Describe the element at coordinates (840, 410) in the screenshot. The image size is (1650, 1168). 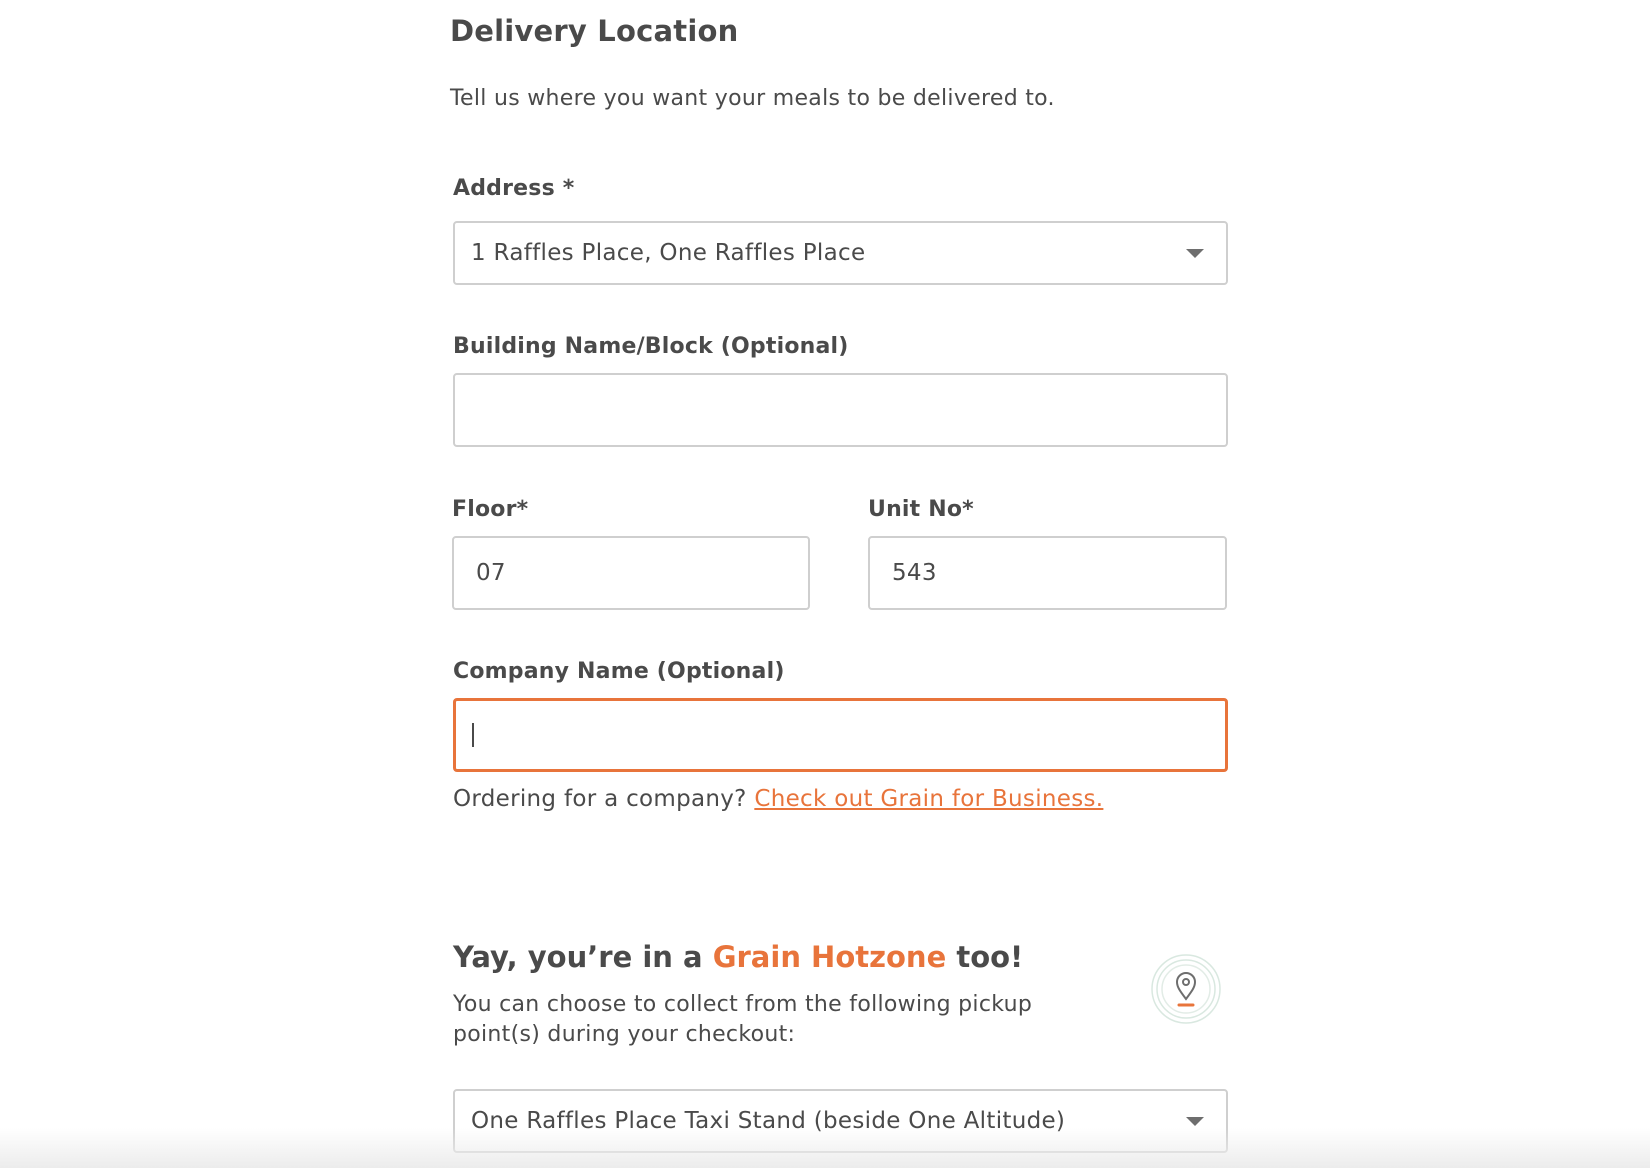
I see `building-input` at that location.